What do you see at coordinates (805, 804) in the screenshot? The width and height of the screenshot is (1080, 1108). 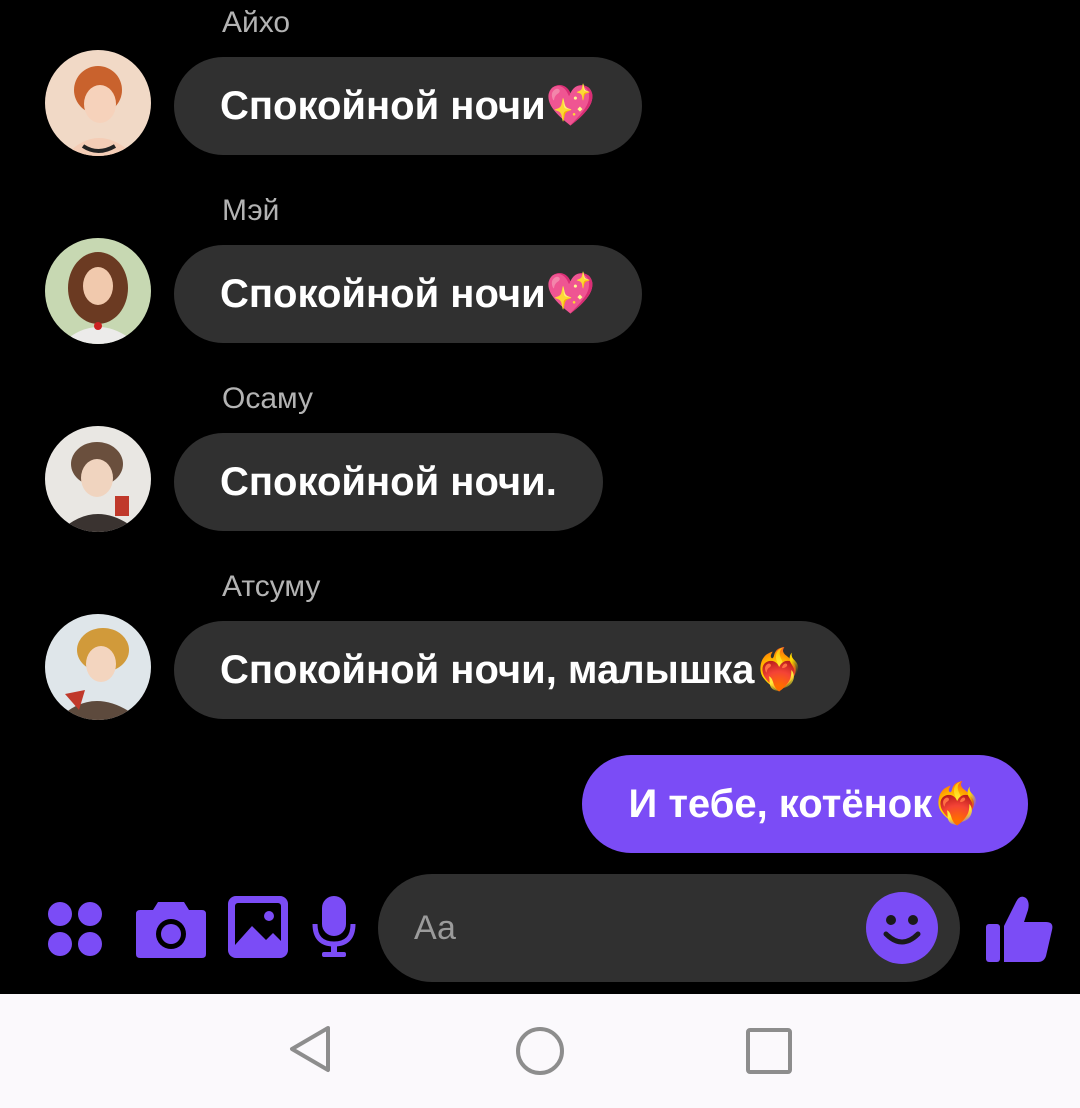 I see `outgoing-message-bubble: И тебе, котёнок❤️‍🔥` at bounding box center [805, 804].